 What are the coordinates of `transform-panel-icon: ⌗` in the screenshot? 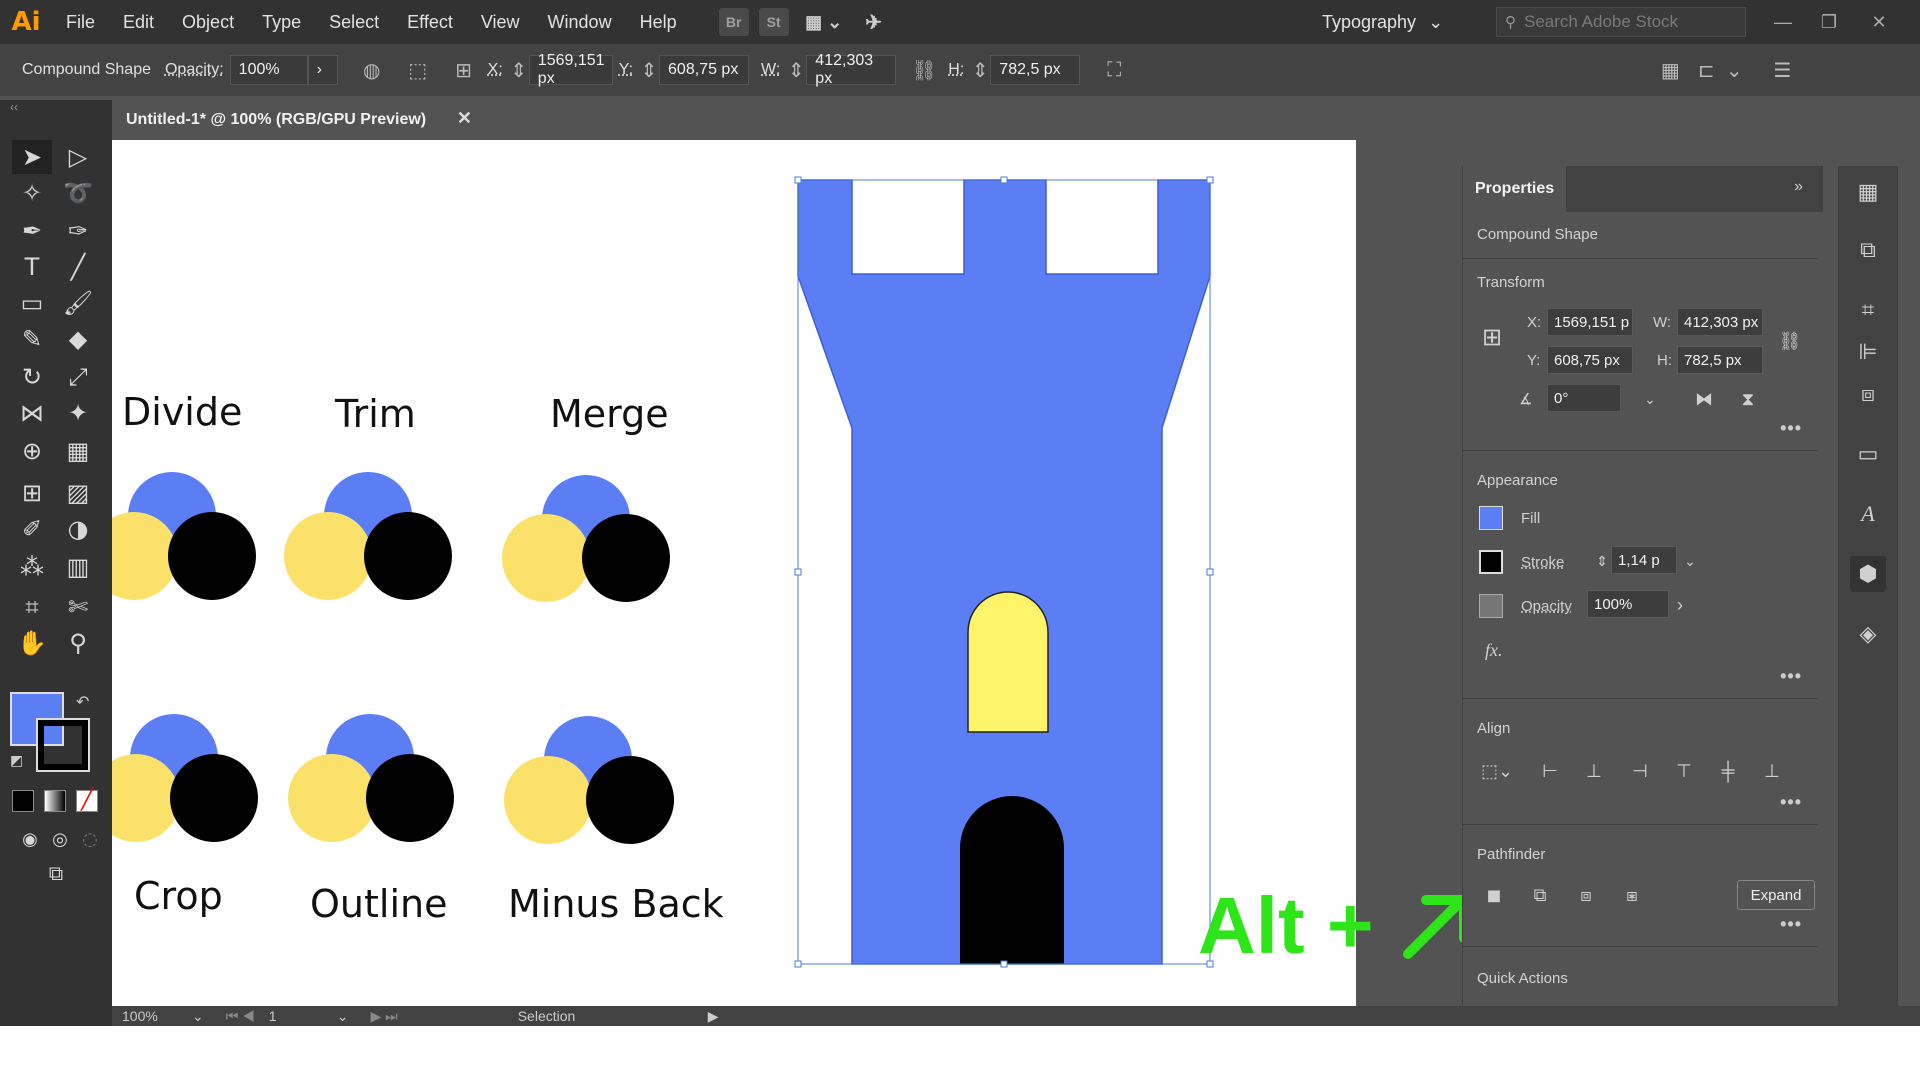 It's located at (1868, 310).